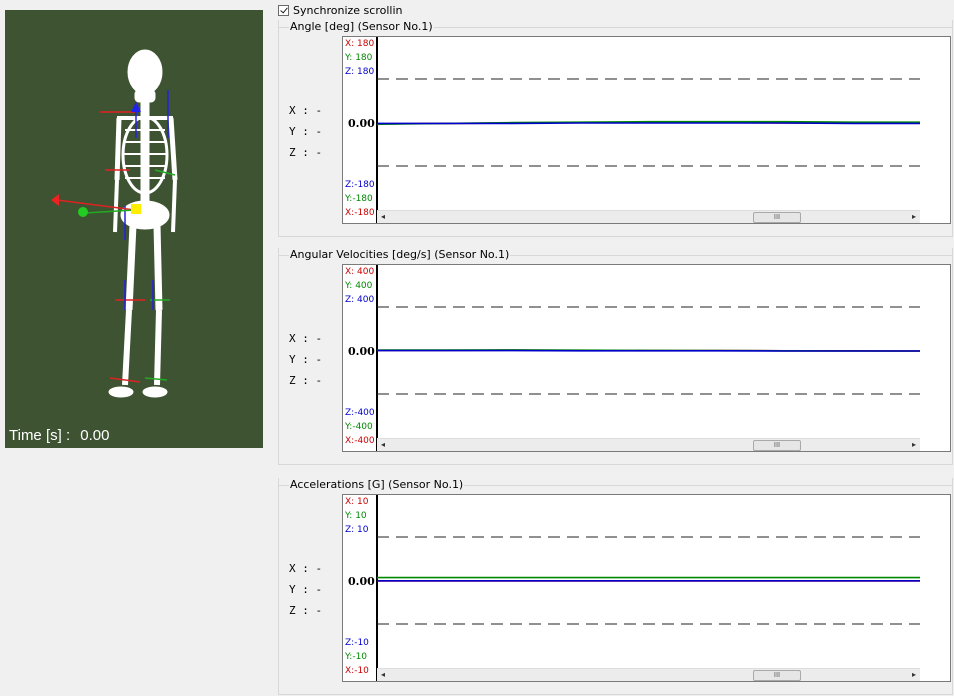 This screenshot has height=696, width=954. What do you see at coordinates (360, 272) in the screenshot?
I see `top-label-x: X: 400` at bounding box center [360, 272].